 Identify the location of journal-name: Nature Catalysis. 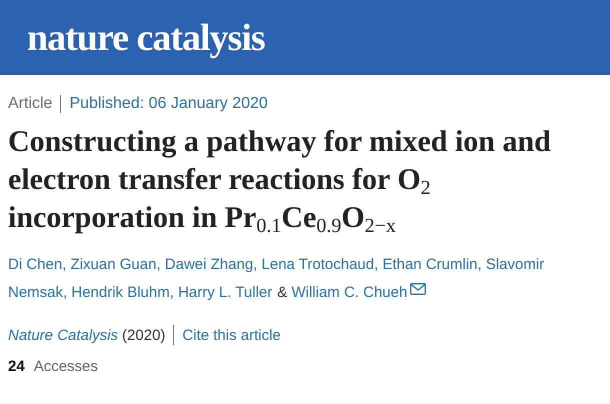
(63, 335).